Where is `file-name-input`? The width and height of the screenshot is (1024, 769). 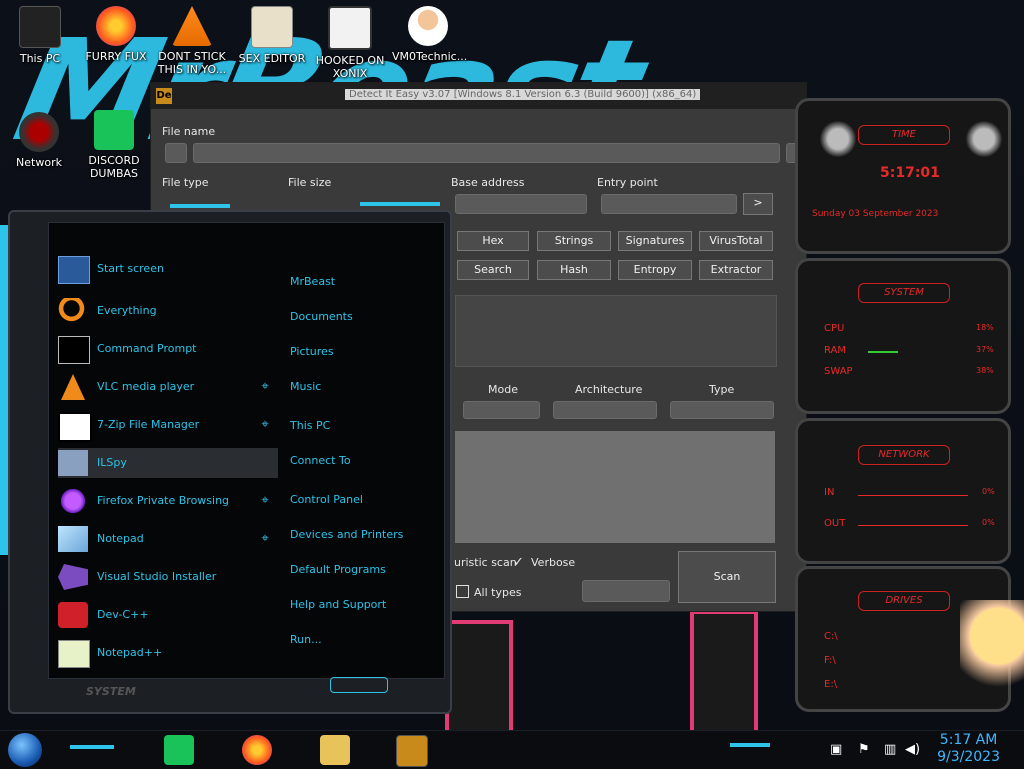
file-name-input is located at coordinates (486, 153).